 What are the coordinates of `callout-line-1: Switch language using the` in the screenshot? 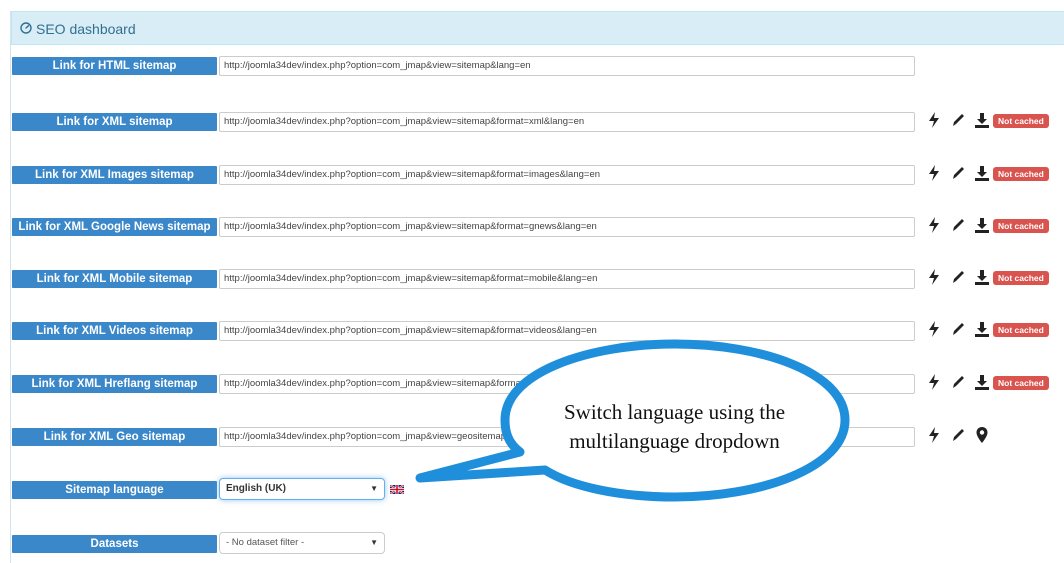 It's located at (674, 412).